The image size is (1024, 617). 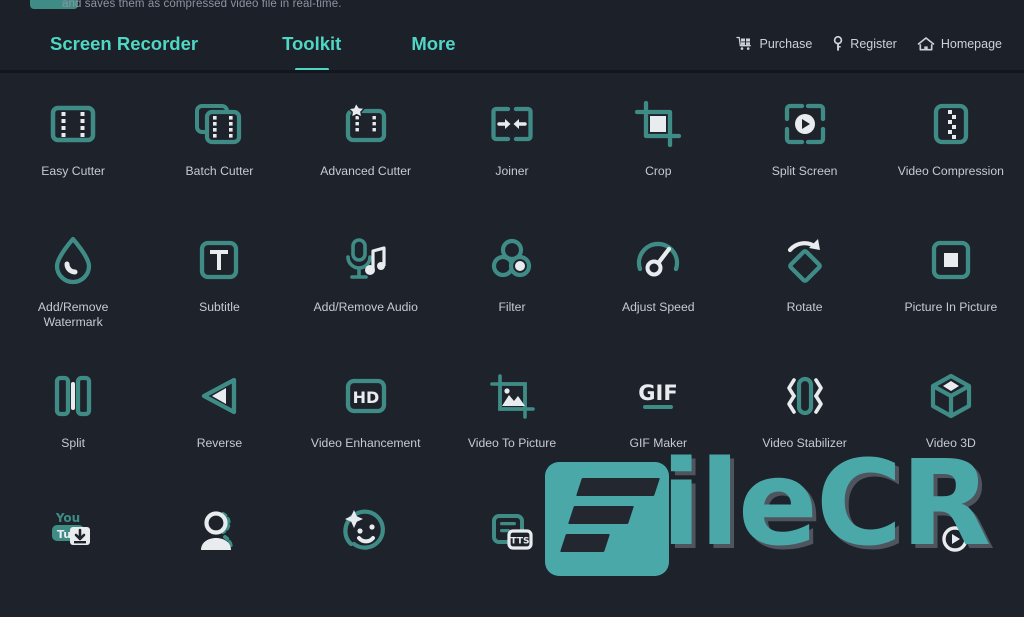 I want to click on rotate-diamond-icon, so click(x=805, y=260).